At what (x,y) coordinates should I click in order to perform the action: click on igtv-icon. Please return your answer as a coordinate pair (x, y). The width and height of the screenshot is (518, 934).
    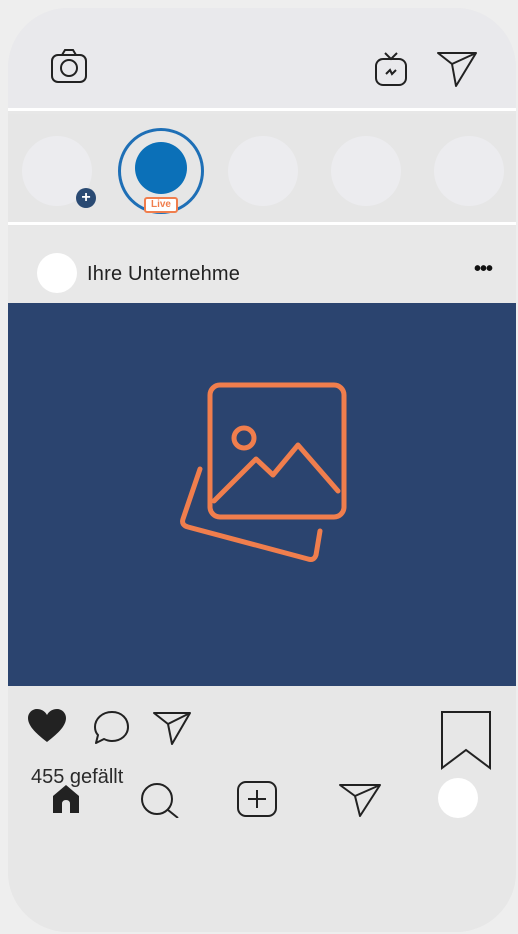
    Looking at the image, I should click on (391, 69).